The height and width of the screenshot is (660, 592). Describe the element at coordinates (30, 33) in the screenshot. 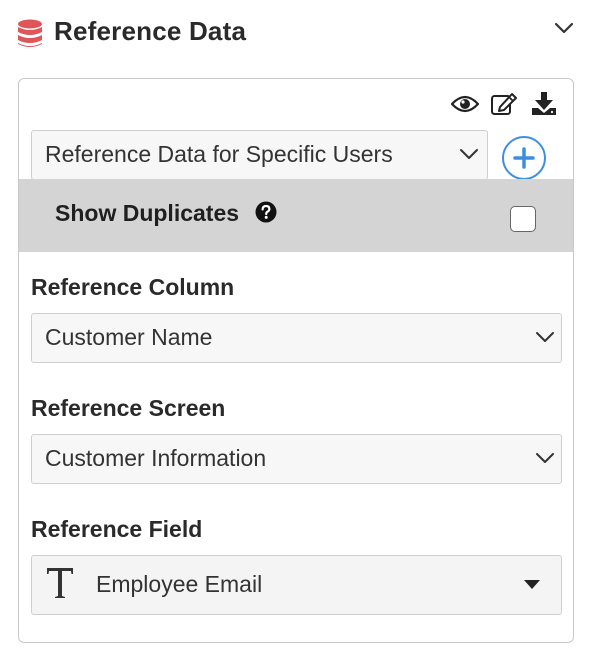

I see `database-icon` at that location.